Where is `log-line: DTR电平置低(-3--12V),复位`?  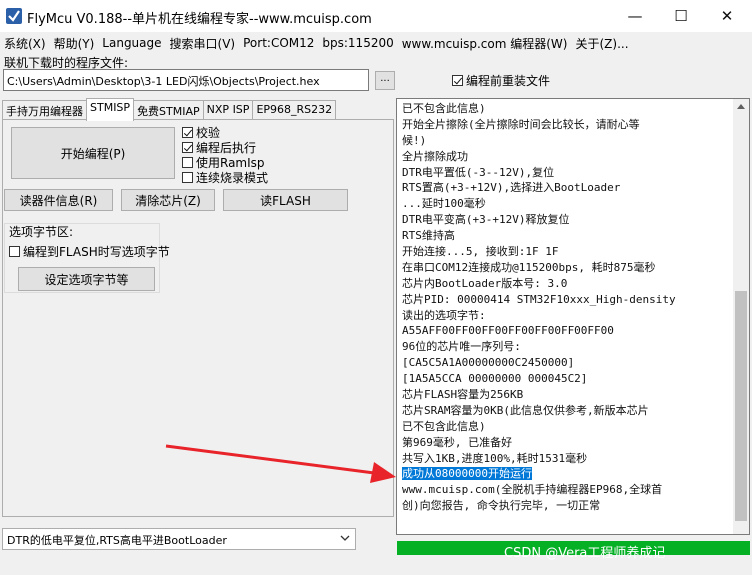
log-line: DTR电平置低(-3--12V),复位 is located at coordinates (478, 172).